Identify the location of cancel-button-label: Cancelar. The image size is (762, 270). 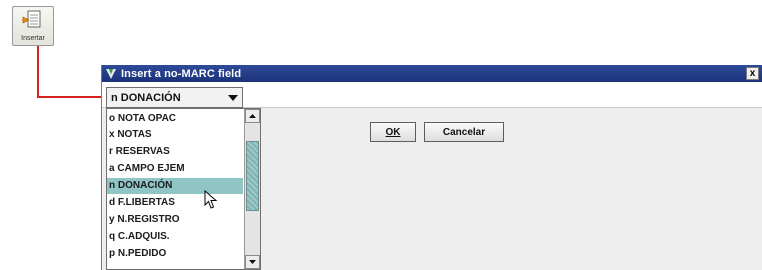
(464, 132).